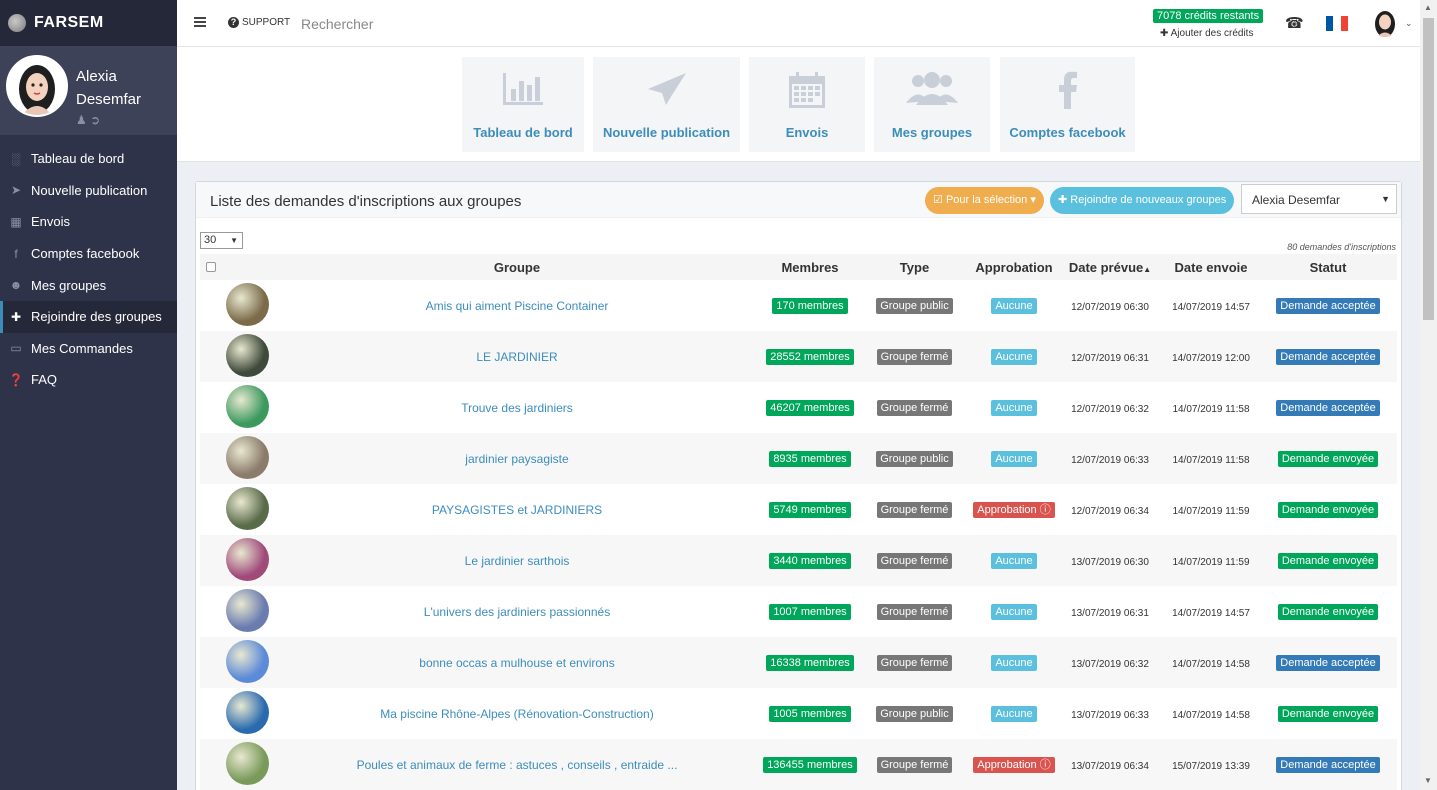 The width and height of the screenshot is (1437, 790). What do you see at coordinates (807, 104) in the screenshot?
I see `tile-envois: Envois` at bounding box center [807, 104].